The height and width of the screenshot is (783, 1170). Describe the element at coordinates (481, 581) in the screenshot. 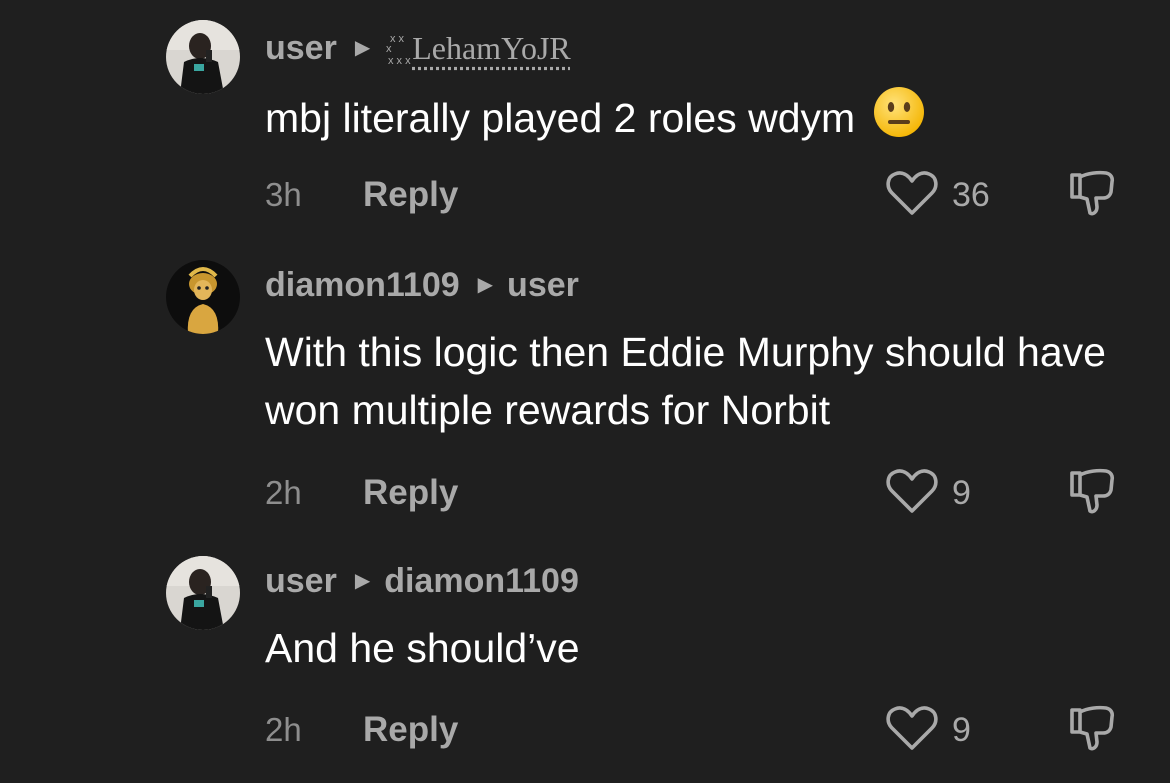

I see `replied-to-username: diamon1109` at that location.